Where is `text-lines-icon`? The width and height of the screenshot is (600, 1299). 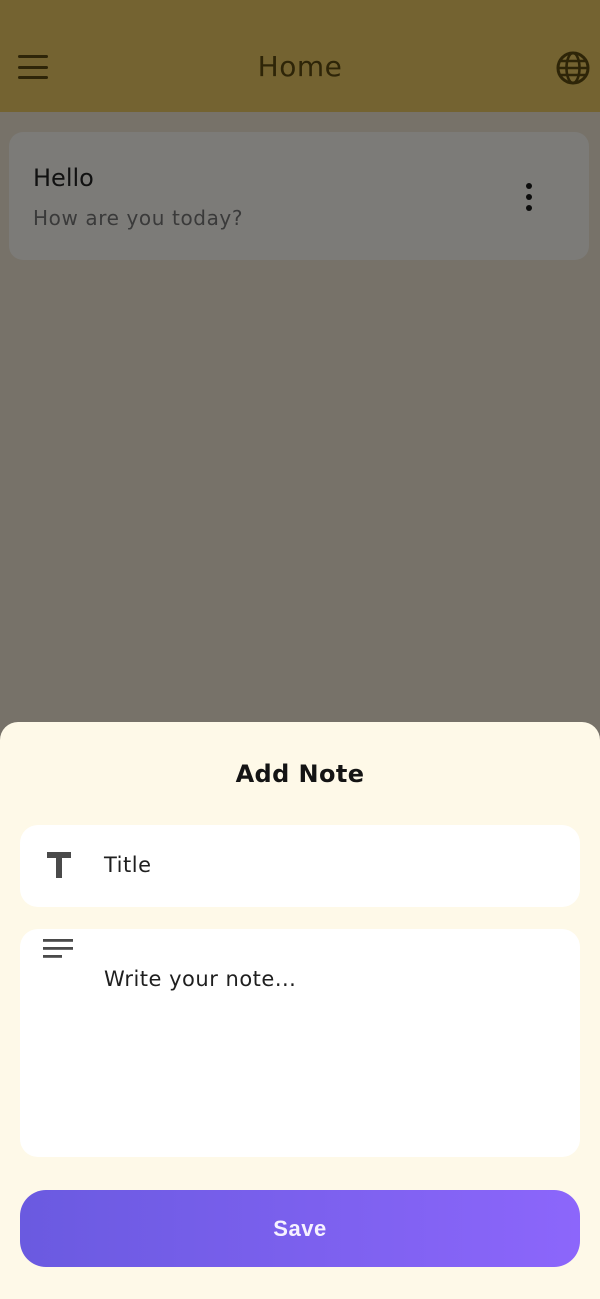
text-lines-icon is located at coordinates (58, 948).